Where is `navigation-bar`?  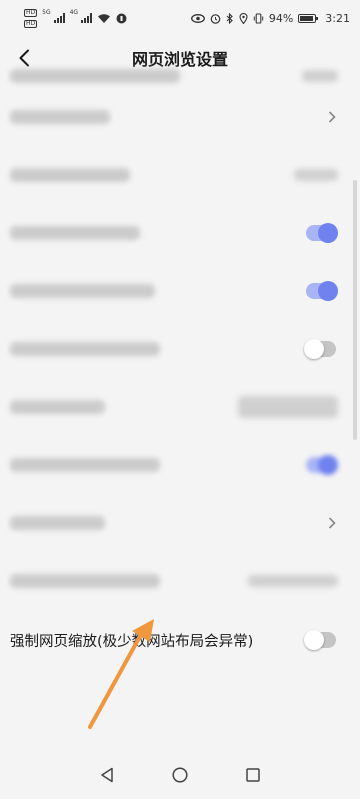
navigation-bar is located at coordinates (180, 775).